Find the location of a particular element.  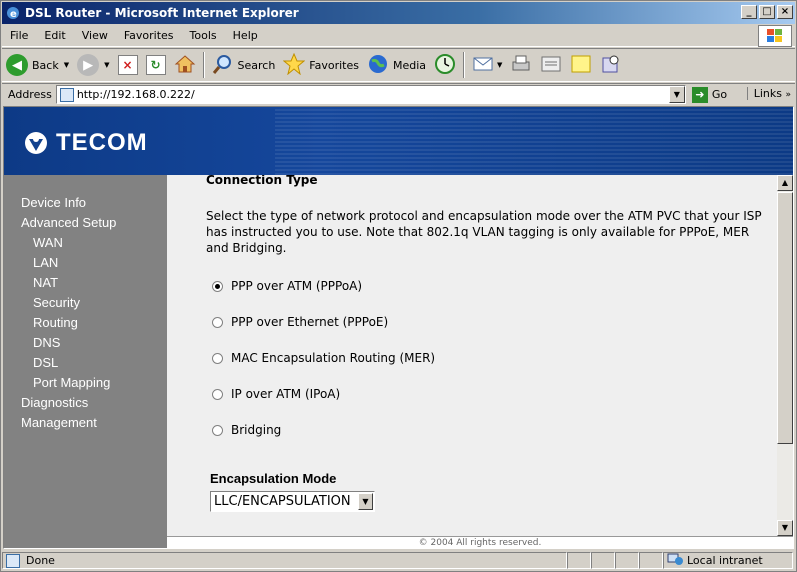

links-label: Links is located at coordinates (767, 93).